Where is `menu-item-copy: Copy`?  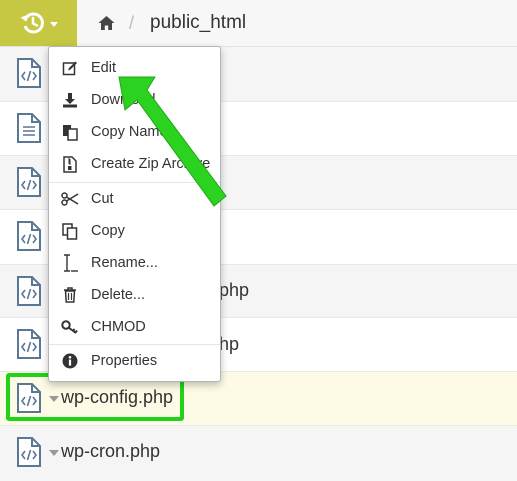
menu-item-copy: Copy is located at coordinates (134, 231).